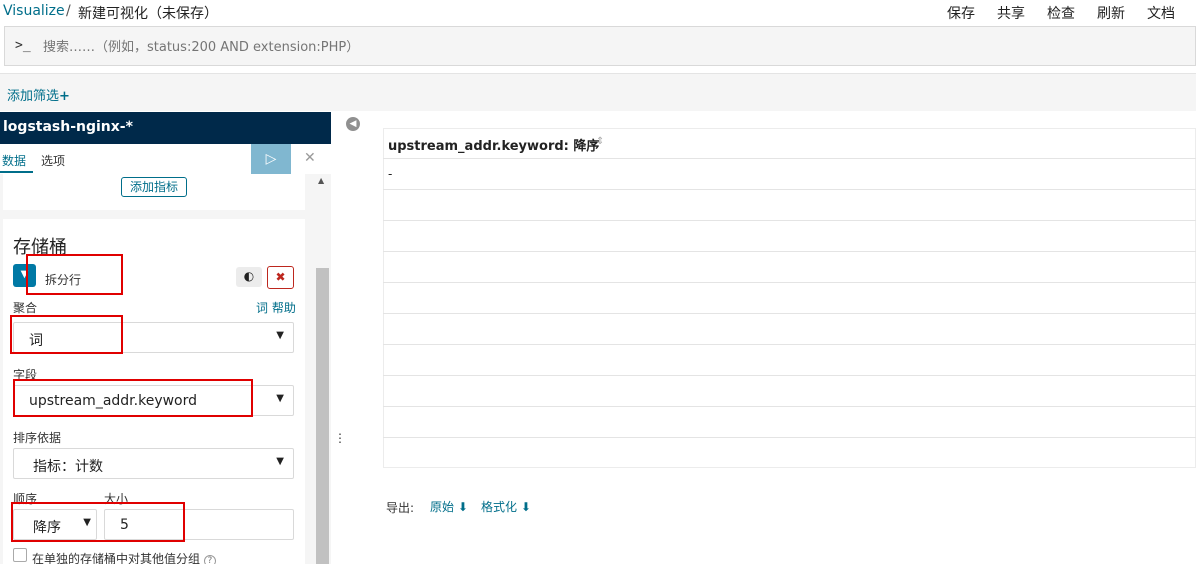  What do you see at coordinates (276, 307) in the screenshot?
I see `aggregation-help-link: 词 帮助` at bounding box center [276, 307].